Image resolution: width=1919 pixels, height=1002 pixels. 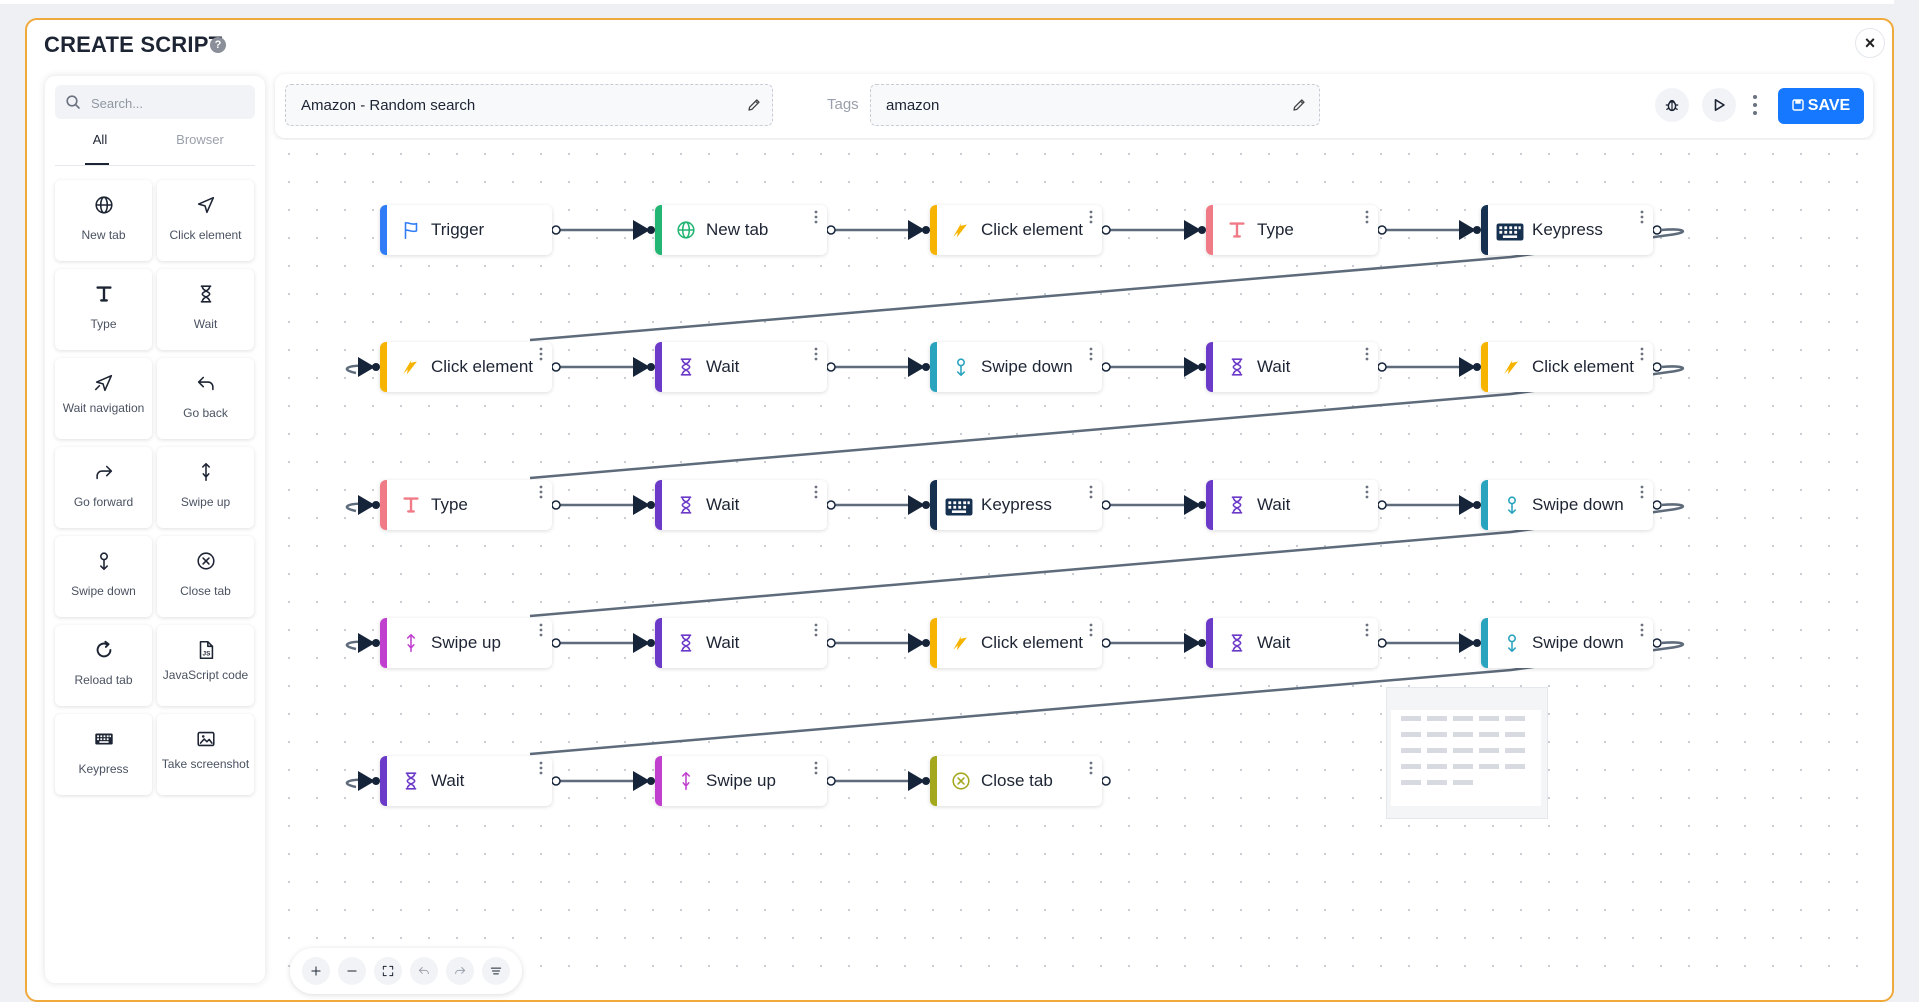 I want to click on minimap-nodes, so click(x=1463, y=750).